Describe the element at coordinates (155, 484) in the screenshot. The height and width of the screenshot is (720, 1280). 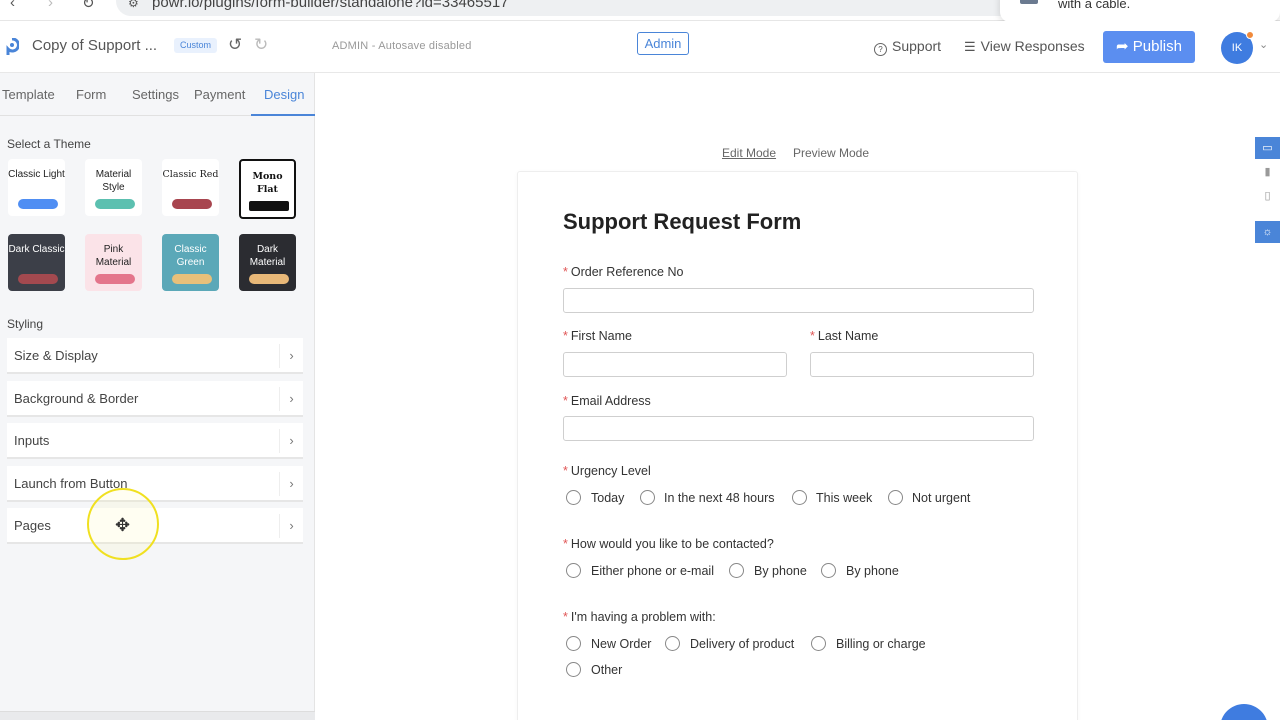
I see `styling-launch-from-button: Launch from Button ›` at that location.